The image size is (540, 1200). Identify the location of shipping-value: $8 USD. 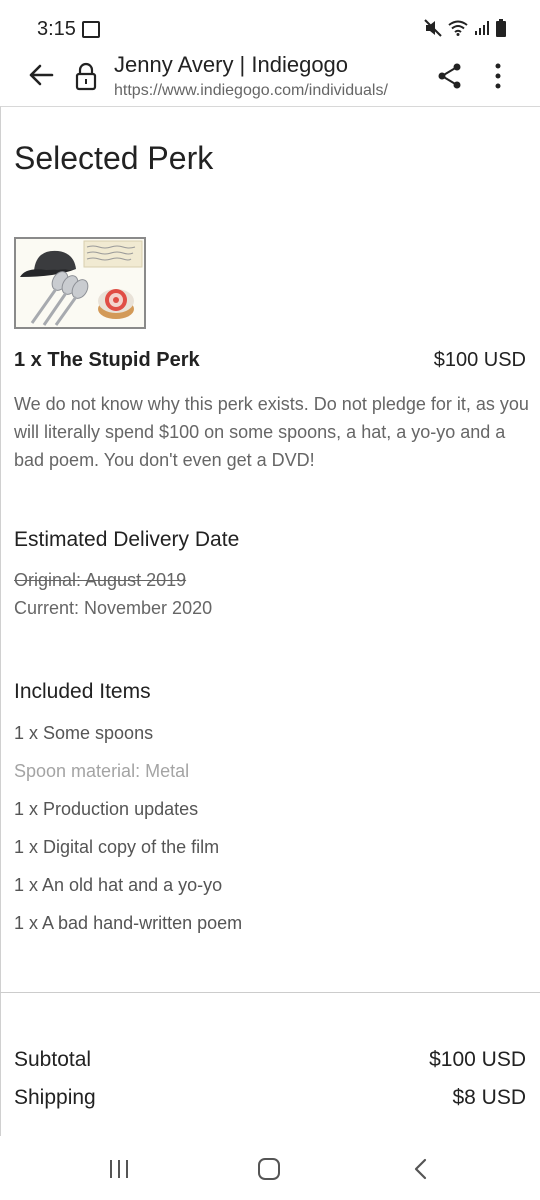
(489, 1097).